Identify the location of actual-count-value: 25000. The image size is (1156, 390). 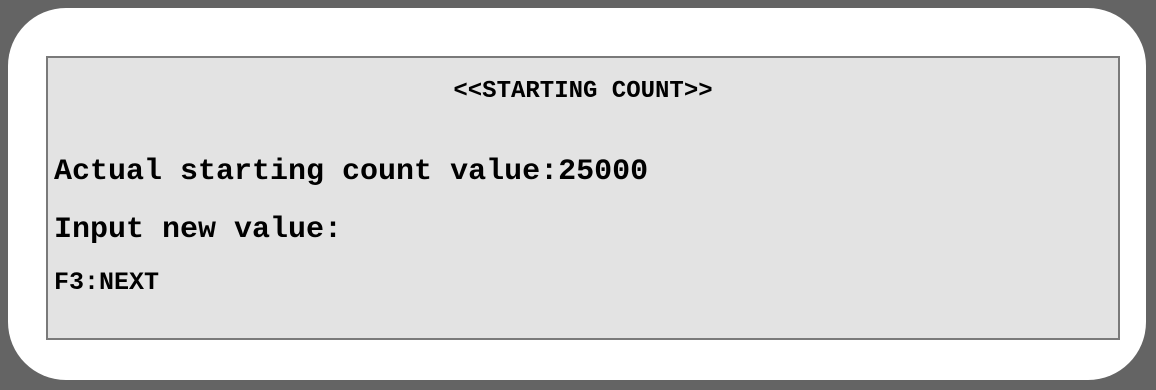
(603, 172).